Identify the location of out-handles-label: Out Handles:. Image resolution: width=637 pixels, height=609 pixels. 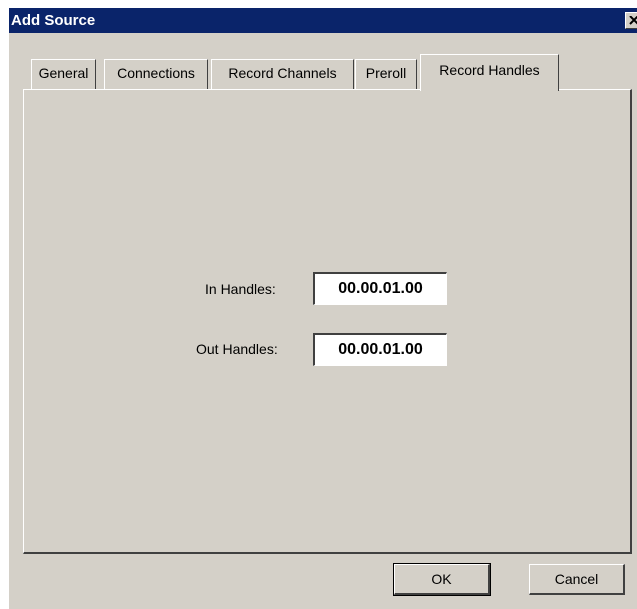
(237, 349).